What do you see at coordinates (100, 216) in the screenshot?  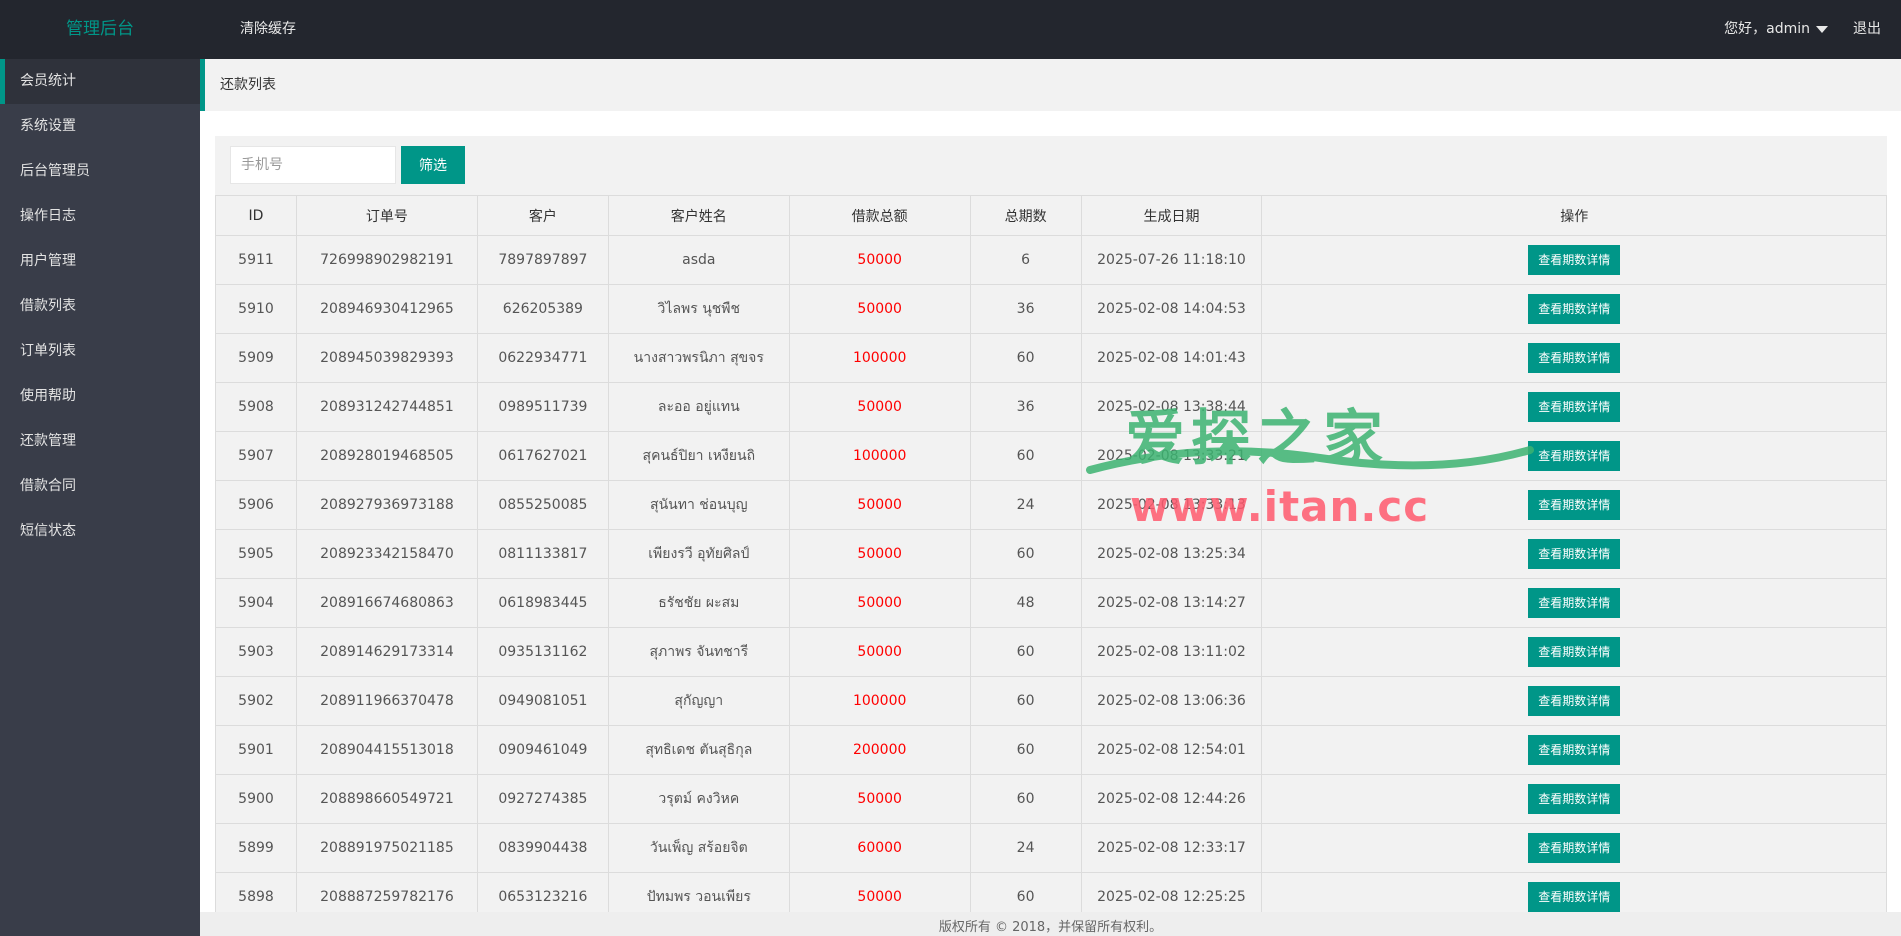 I see `sidebar-item-operation-log: 操作日志` at bounding box center [100, 216].